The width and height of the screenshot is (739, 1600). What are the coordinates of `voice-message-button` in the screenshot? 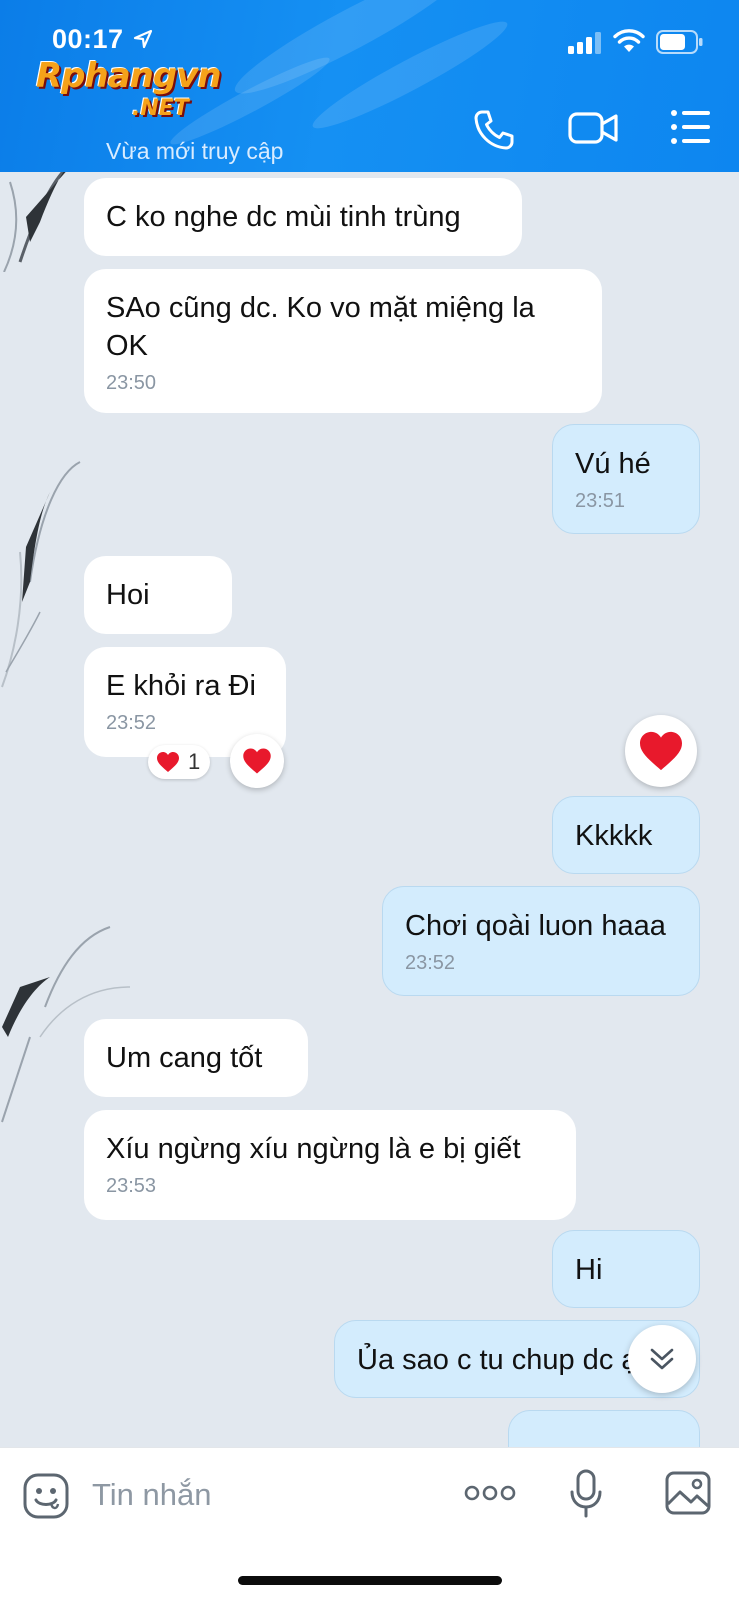 It's located at (586, 1496).